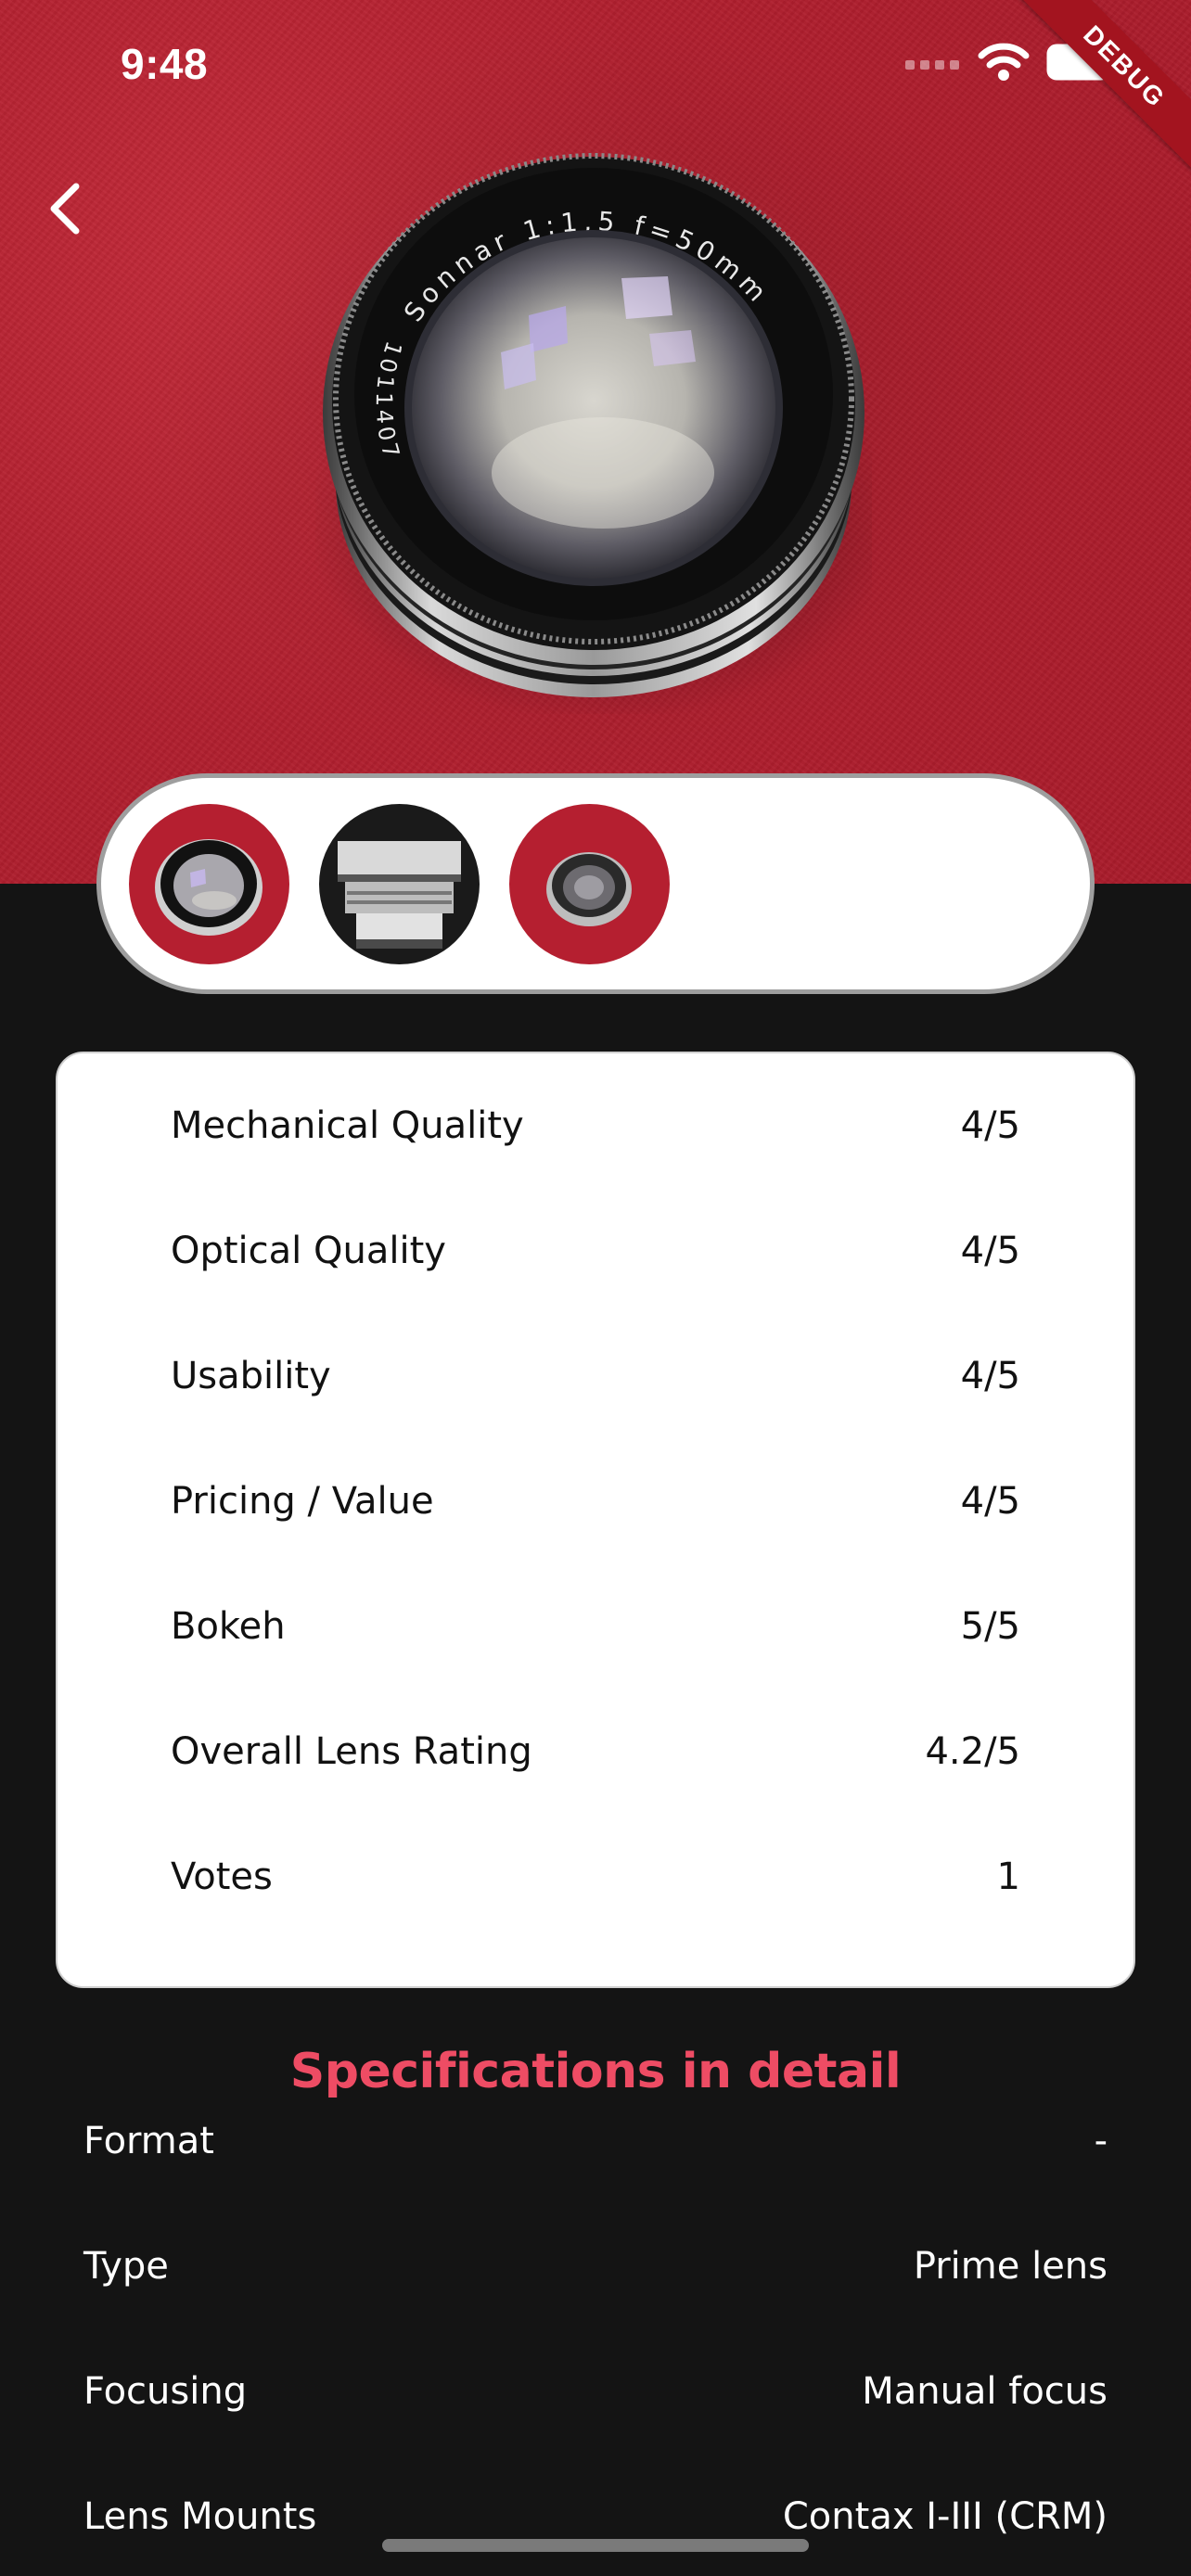 Image resolution: width=1191 pixels, height=2576 pixels. Describe the element at coordinates (595, 2071) in the screenshot. I see `specs-title: Specifications in detail` at that location.